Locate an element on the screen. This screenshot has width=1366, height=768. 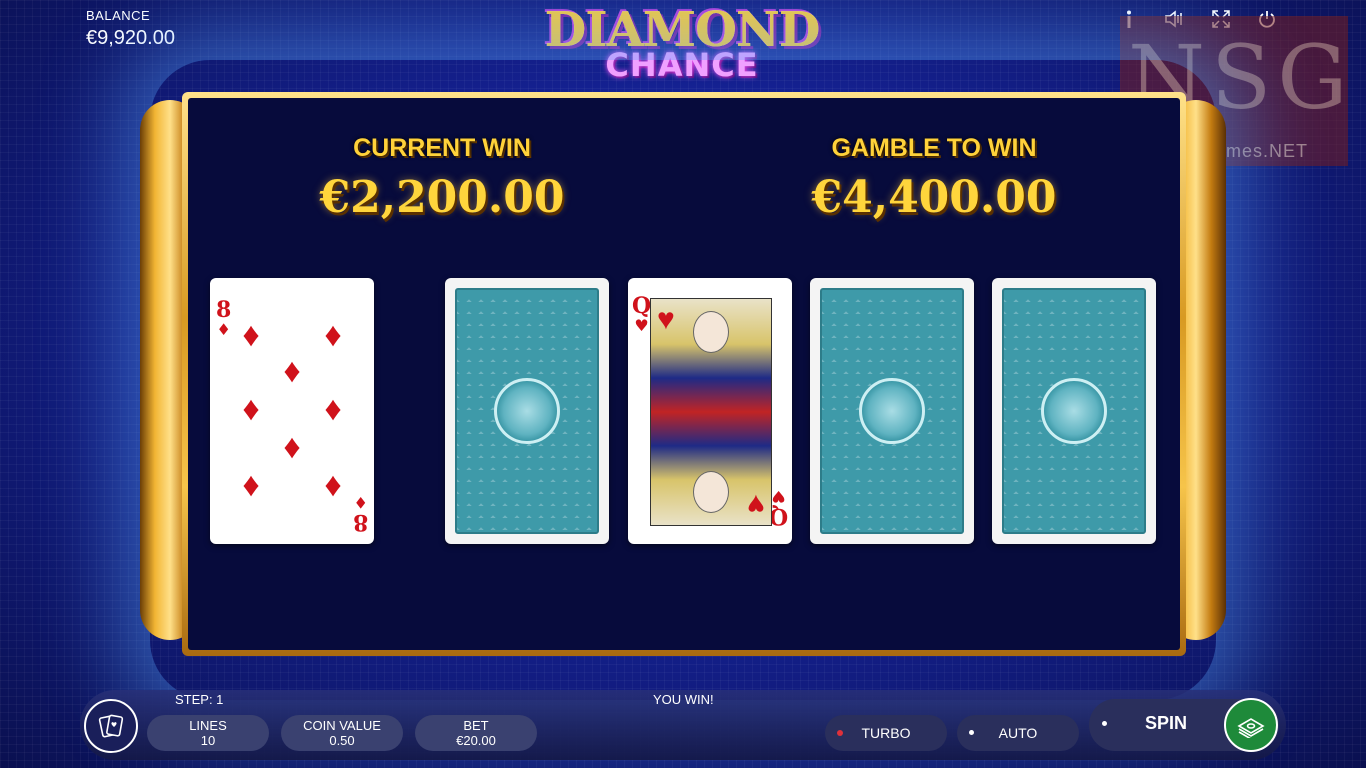
bet-label: BET is located at coordinates (476, 725).